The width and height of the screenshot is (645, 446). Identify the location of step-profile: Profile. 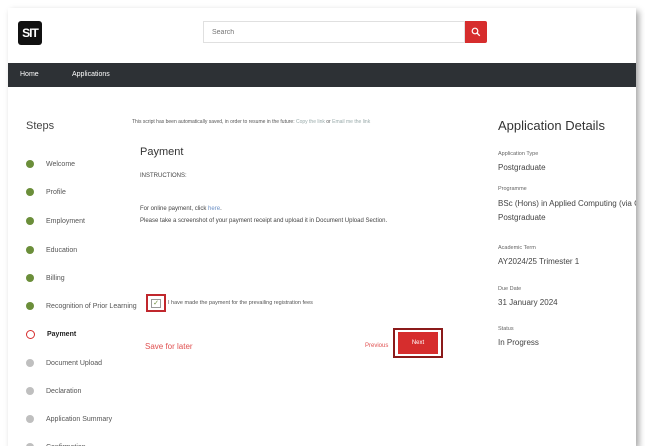
(46, 192).